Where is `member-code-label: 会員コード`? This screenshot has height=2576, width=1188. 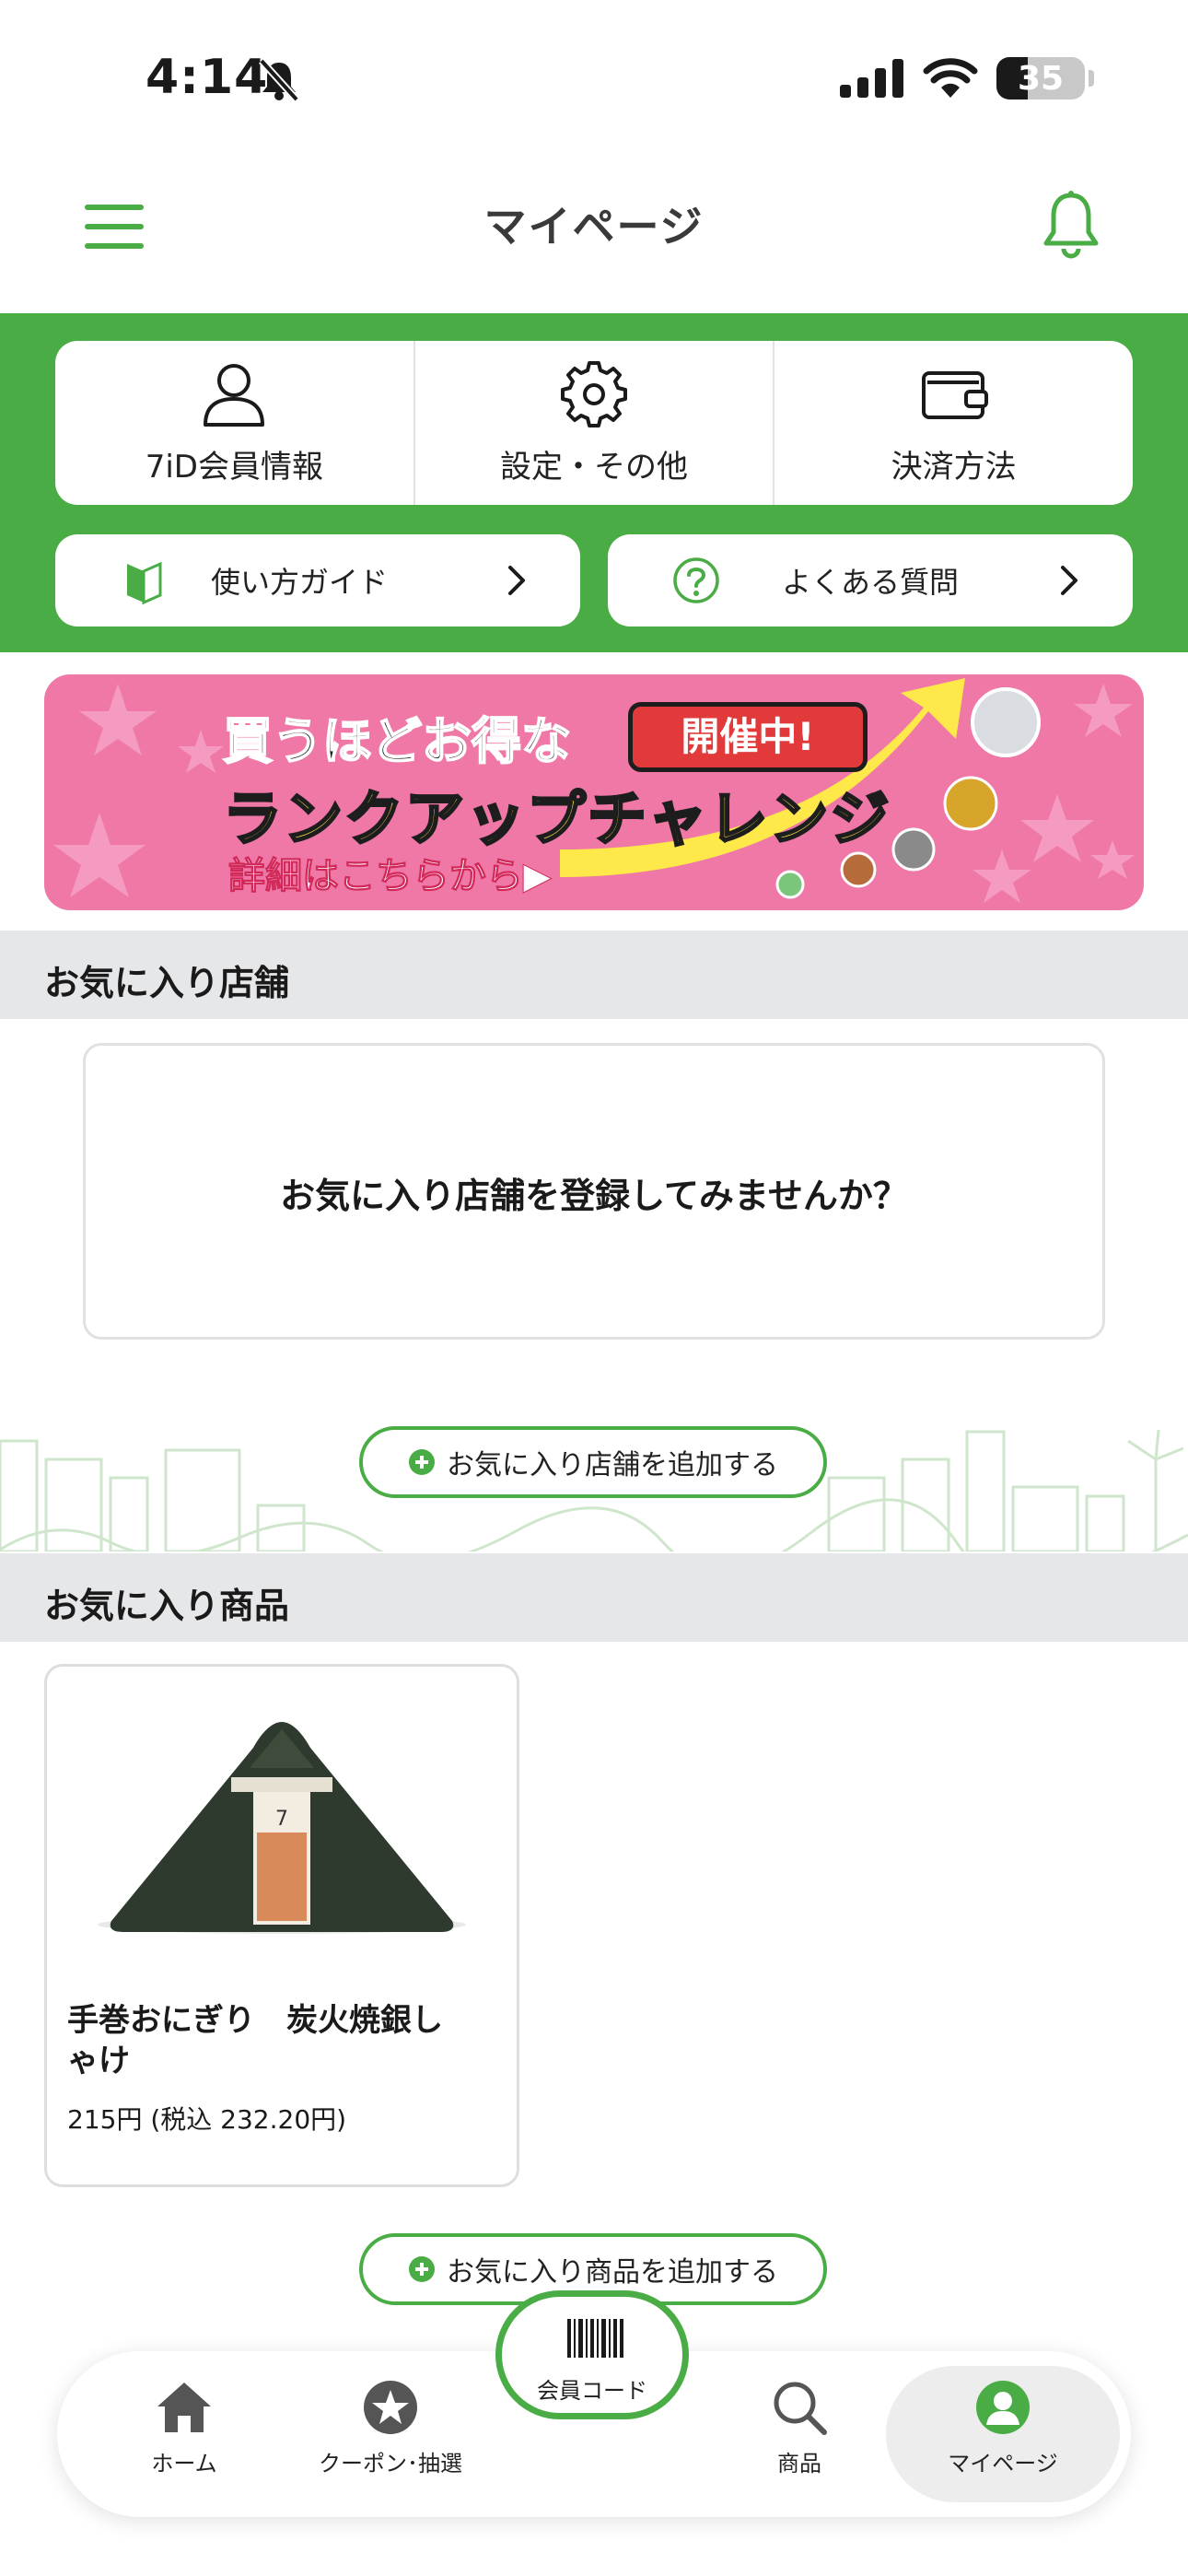
member-code-label: 会員コード is located at coordinates (592, 2391).